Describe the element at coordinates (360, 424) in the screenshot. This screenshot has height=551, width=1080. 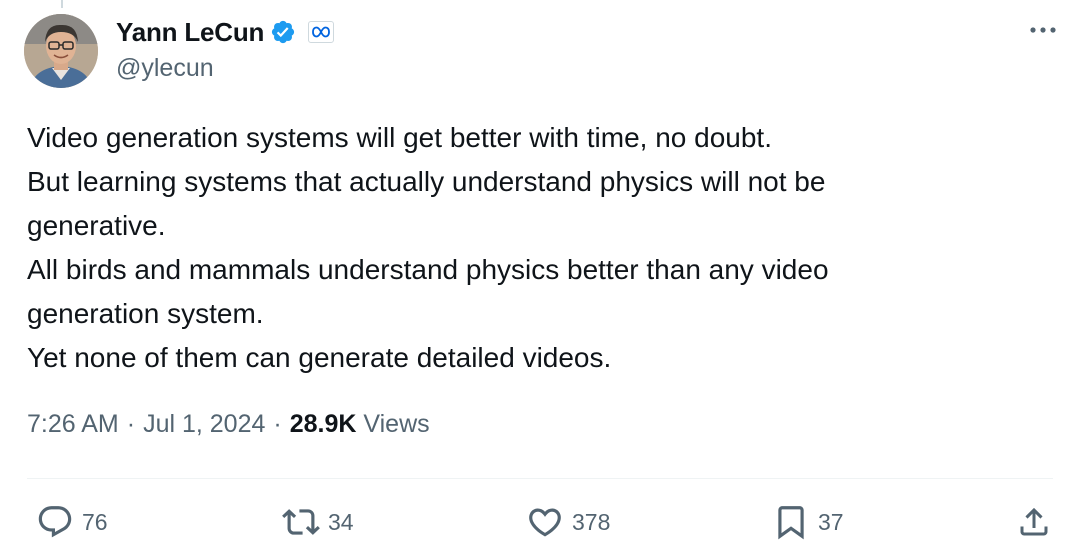
I see `views-group: 28.9K Views` at that location.